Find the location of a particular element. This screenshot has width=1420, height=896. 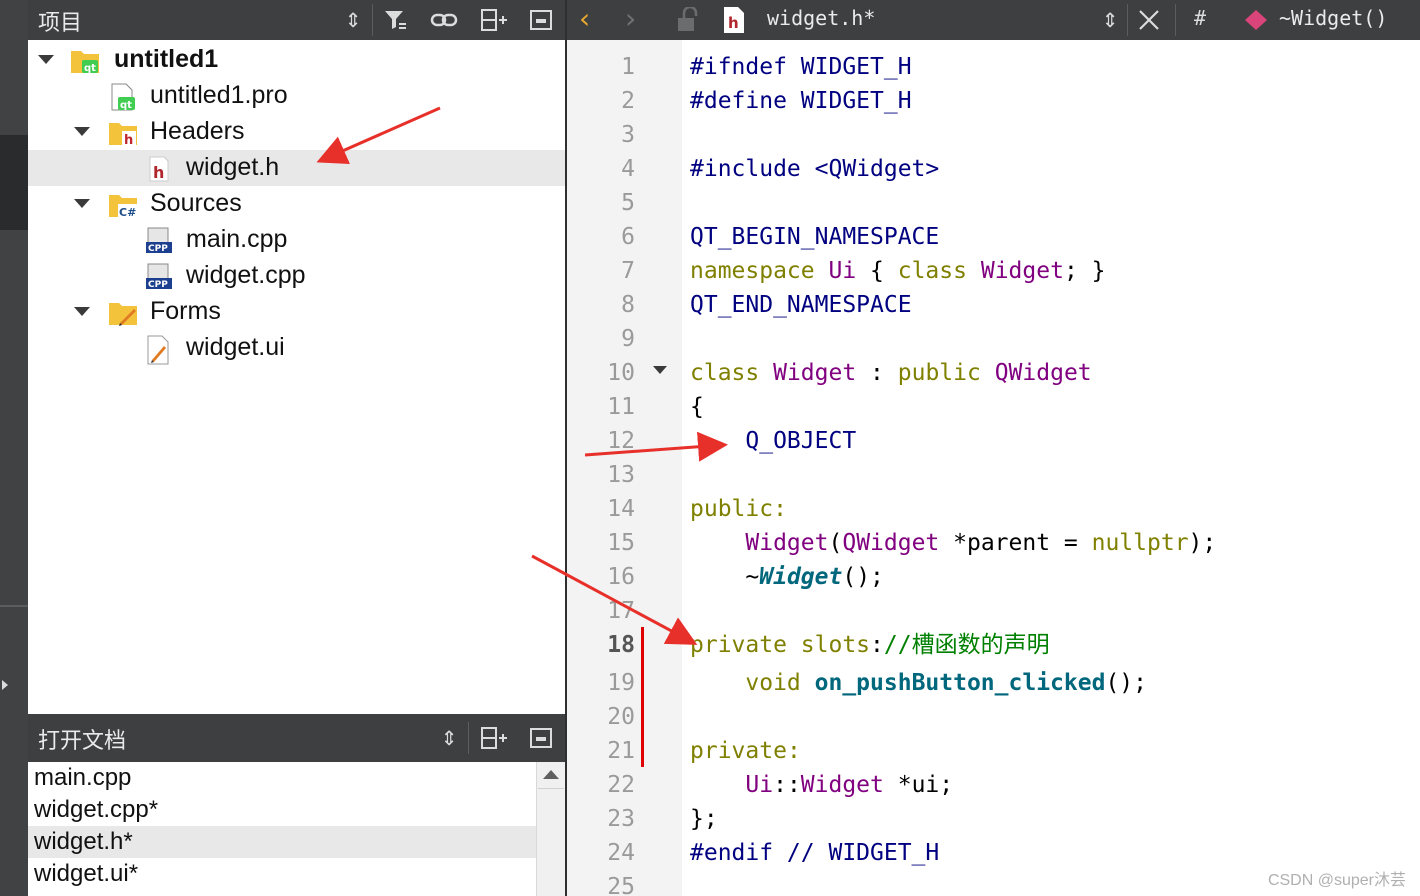

code-line: #include <QWidget> is located at coordinates (814, 169).